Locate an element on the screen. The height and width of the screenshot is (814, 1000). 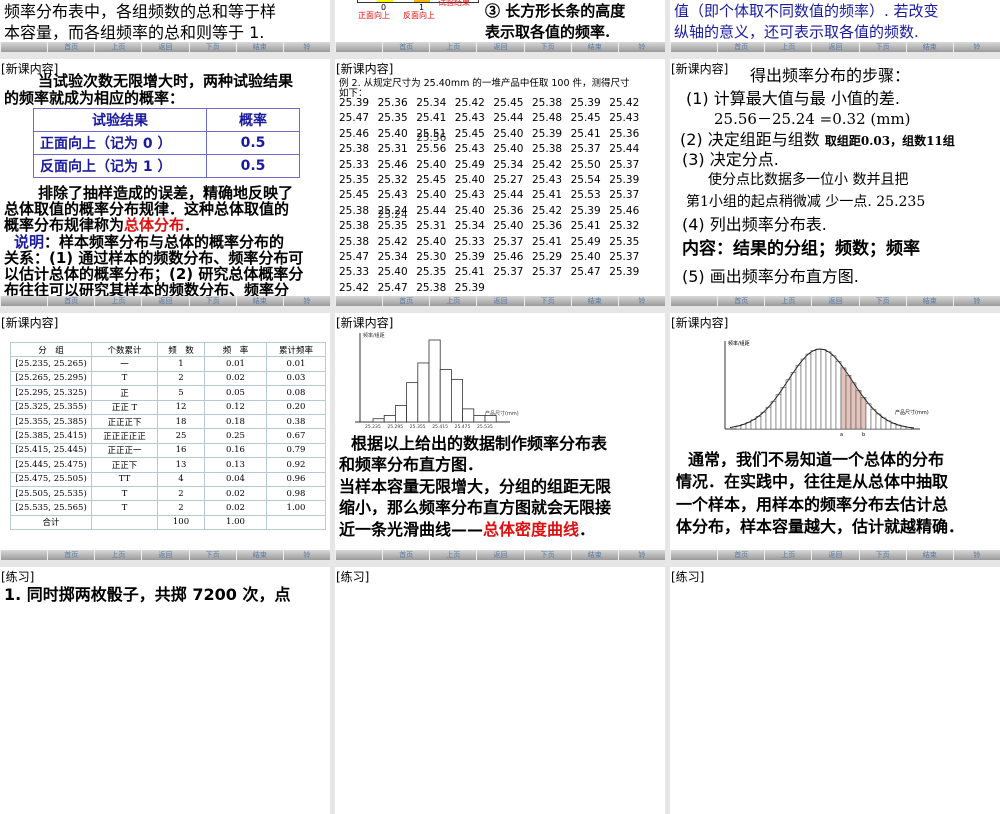
table-cell: 分 组 is located at coordinates (51, 349).